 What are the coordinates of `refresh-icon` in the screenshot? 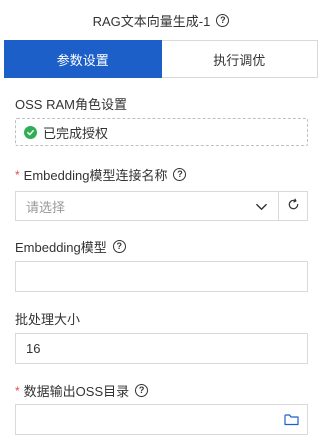 It's located at (293, 206).